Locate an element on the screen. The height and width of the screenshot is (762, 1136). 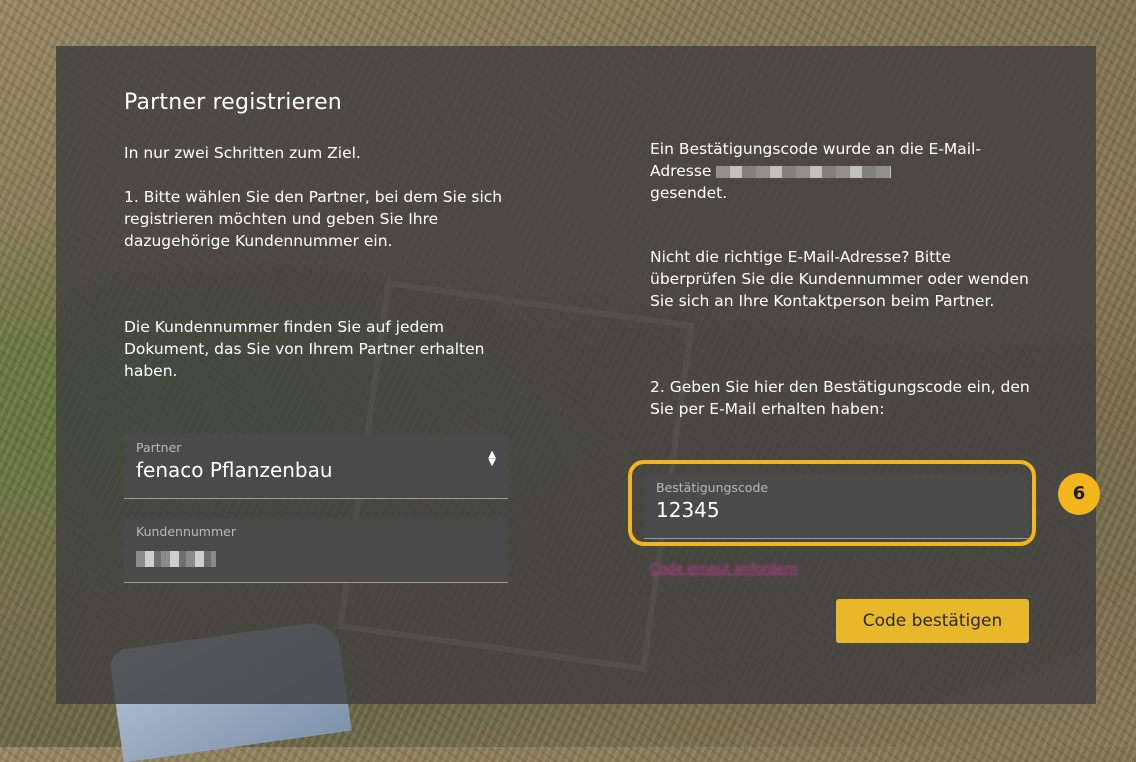
partner-select-label: Partner is located at coordinates (159, 447).